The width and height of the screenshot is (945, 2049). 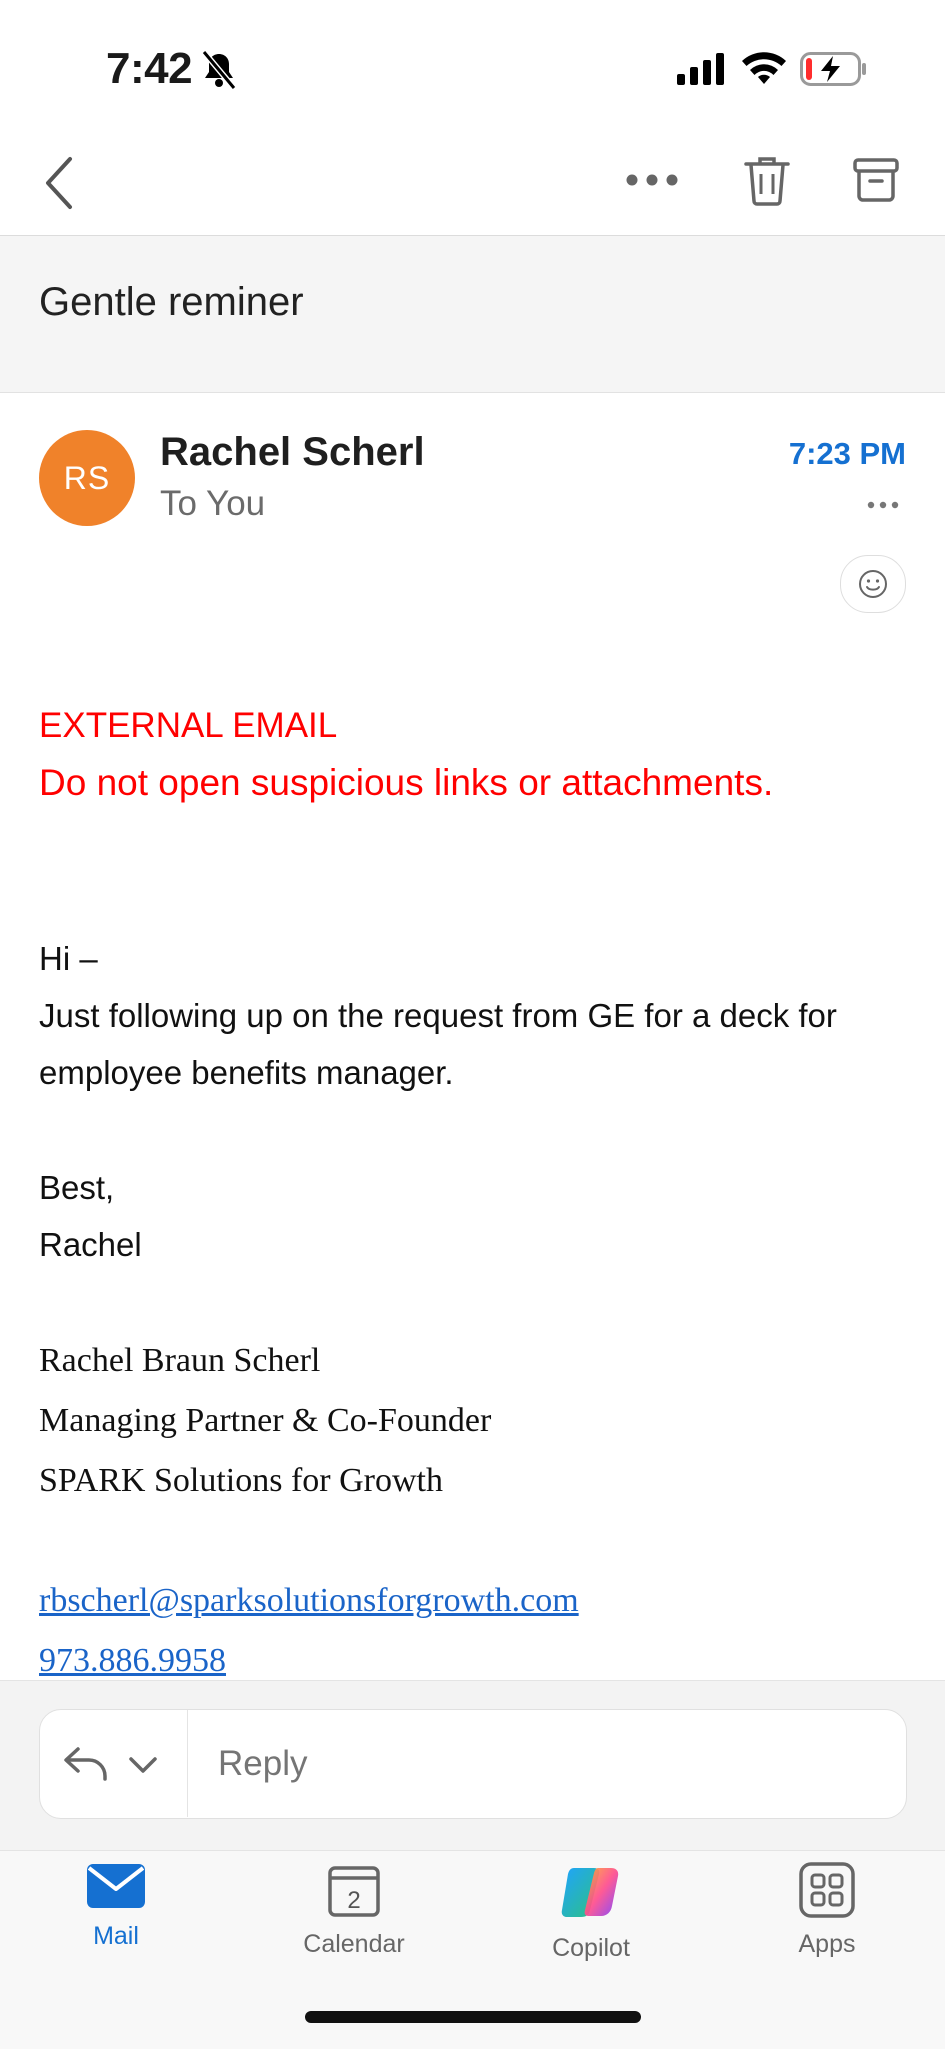 What do you see at coordinates (652, 180) in the screenshot?
I see `more-options-icon` at bounding box center [652, 180].